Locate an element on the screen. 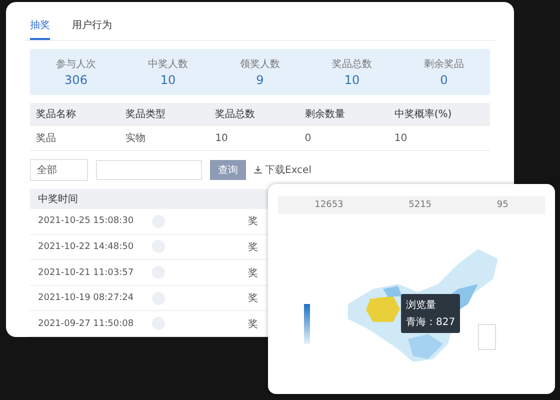 Image resolution: width=560 pixels, height=400 pixels. stat-label: 中奖人数 is located at coordinates (168, 64).